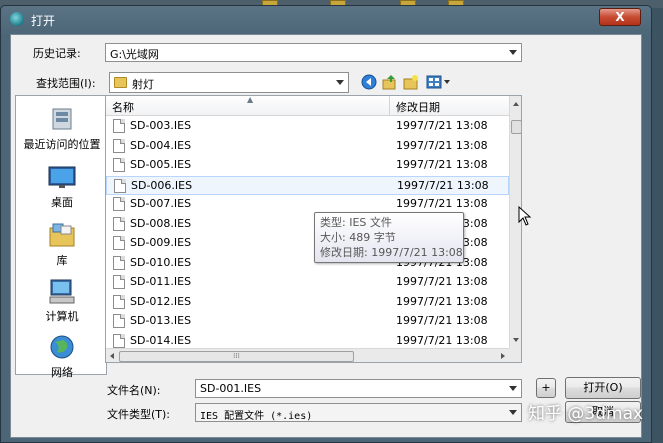 The height and width of the screenshot is (443, 663). I want to click on place-network: 网络, so click(62, 357).